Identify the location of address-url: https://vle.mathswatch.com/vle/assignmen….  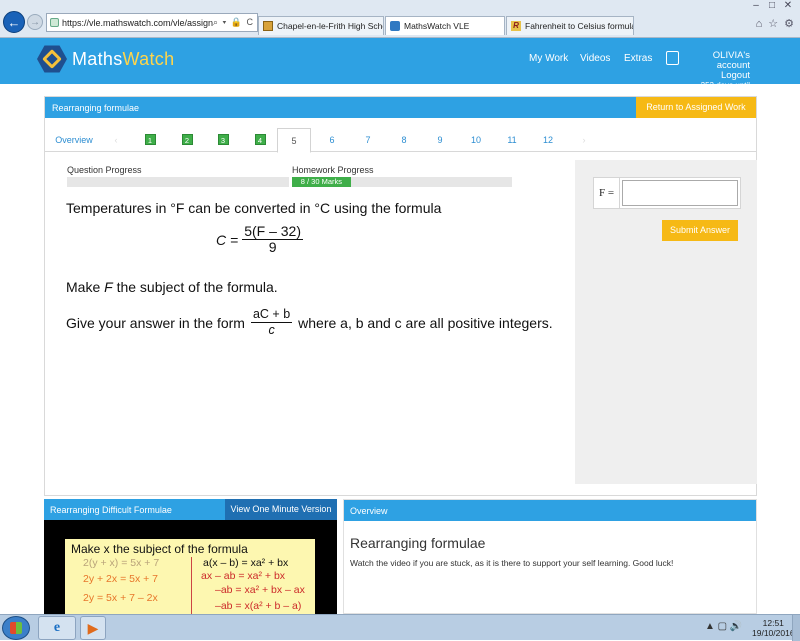
(137, 23).